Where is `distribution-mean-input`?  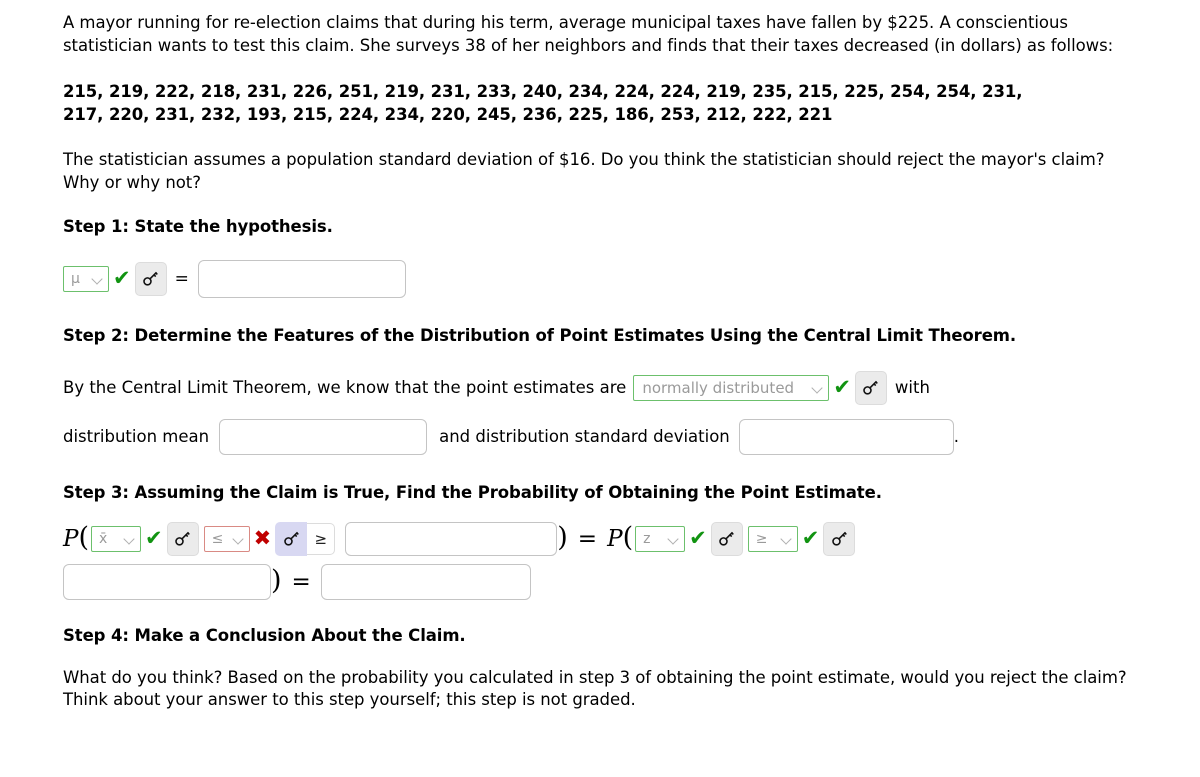
distribution-mean-input is located at coordinates (323, 436).